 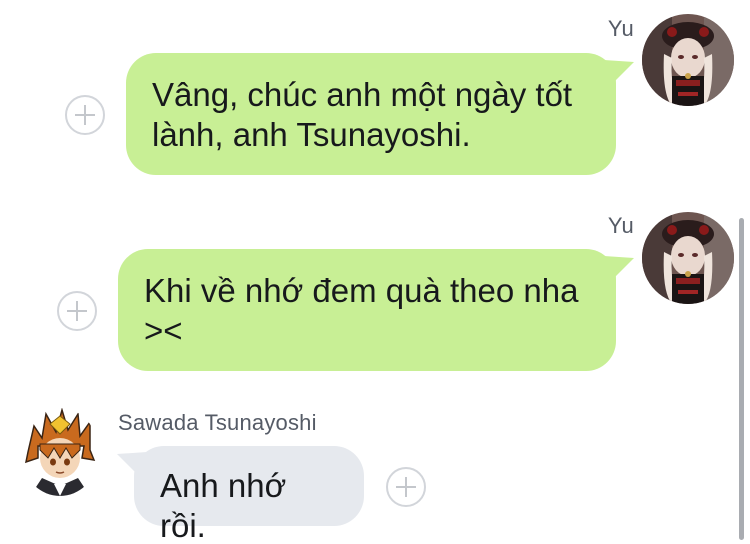 I want to click on sender-name-tsunayoshi: Sawada Tsunayoshi, so click(x=217, y=422).